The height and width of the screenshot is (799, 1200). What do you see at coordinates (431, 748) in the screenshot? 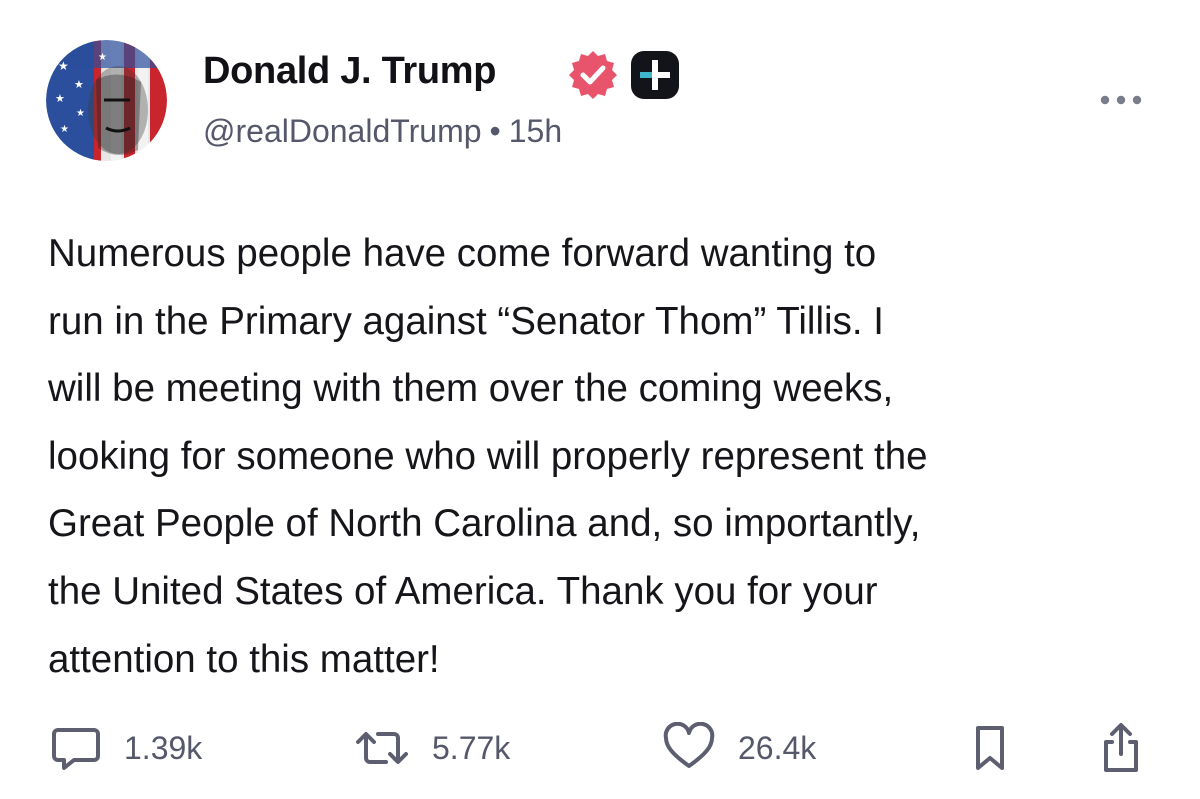
I see `repost-button: 5.77k` at bounding box center [431, 748].